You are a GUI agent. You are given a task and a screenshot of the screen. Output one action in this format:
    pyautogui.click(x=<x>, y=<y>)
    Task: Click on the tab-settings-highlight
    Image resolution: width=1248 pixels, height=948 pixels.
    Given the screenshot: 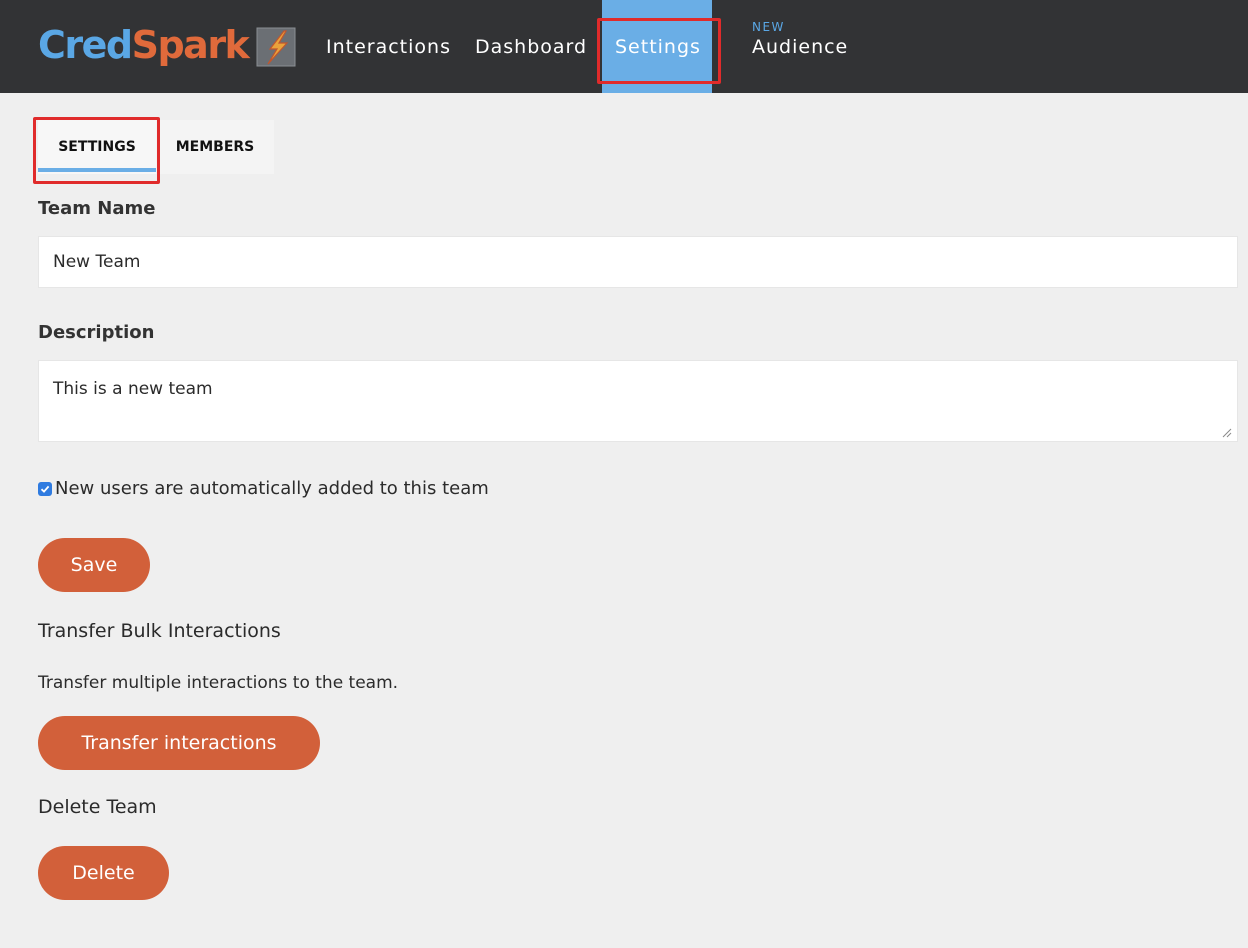 What is the action you would take?
    pyautogui.click(x=96, y=150)
    